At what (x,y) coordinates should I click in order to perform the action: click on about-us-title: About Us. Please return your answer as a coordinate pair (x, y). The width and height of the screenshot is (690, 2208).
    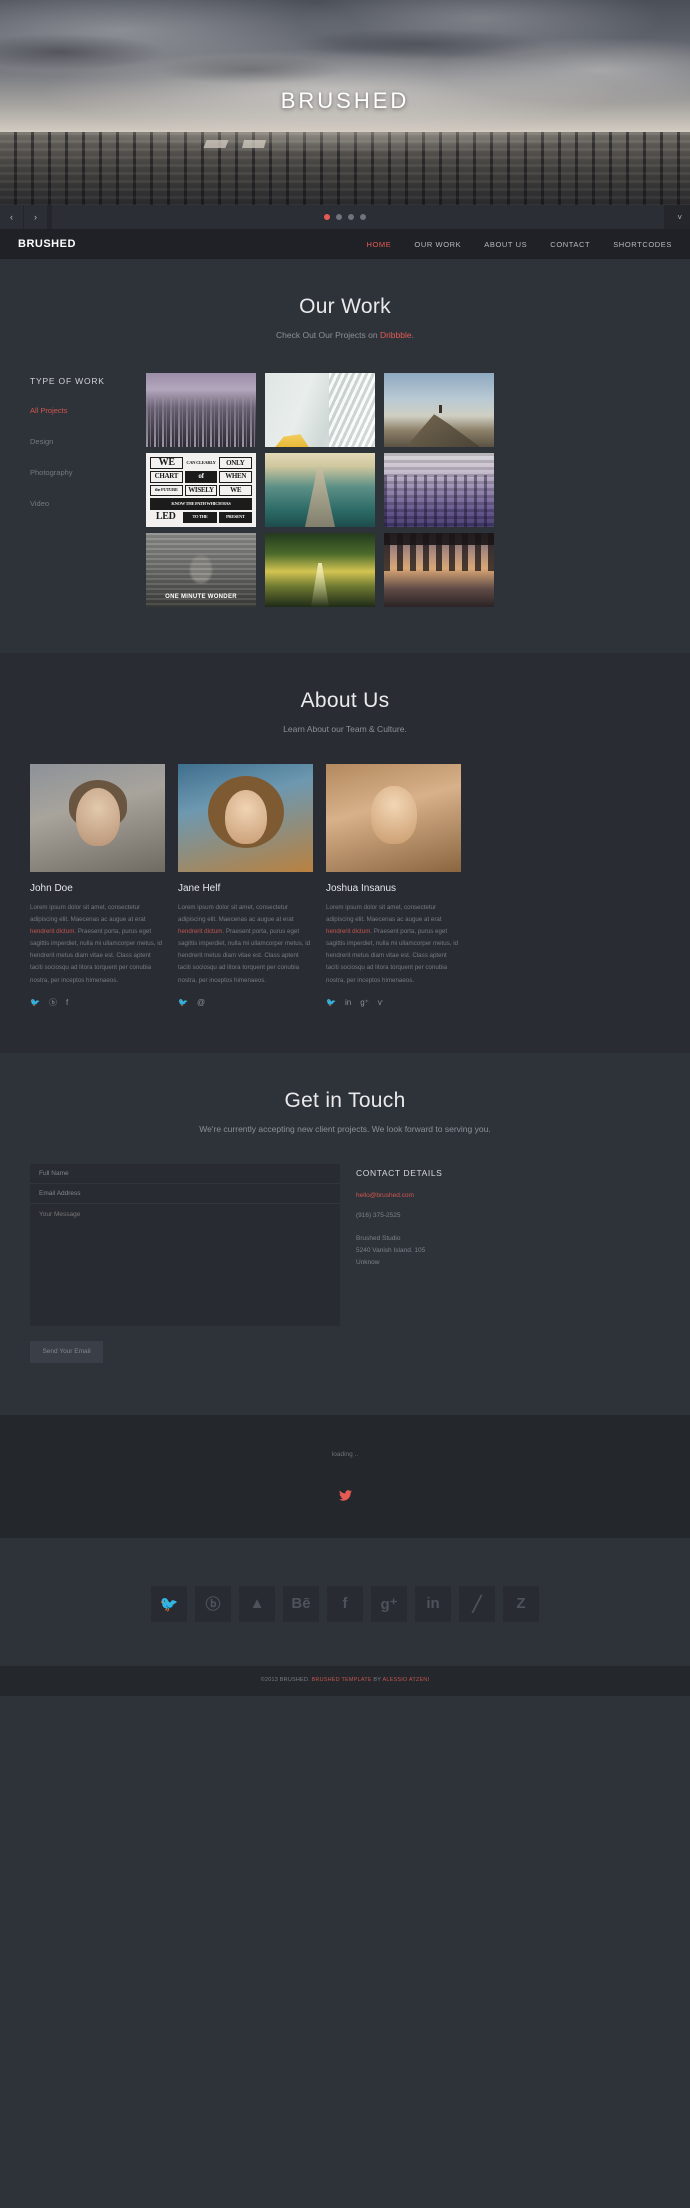
    Looking at the image, I should click on (345, 700).